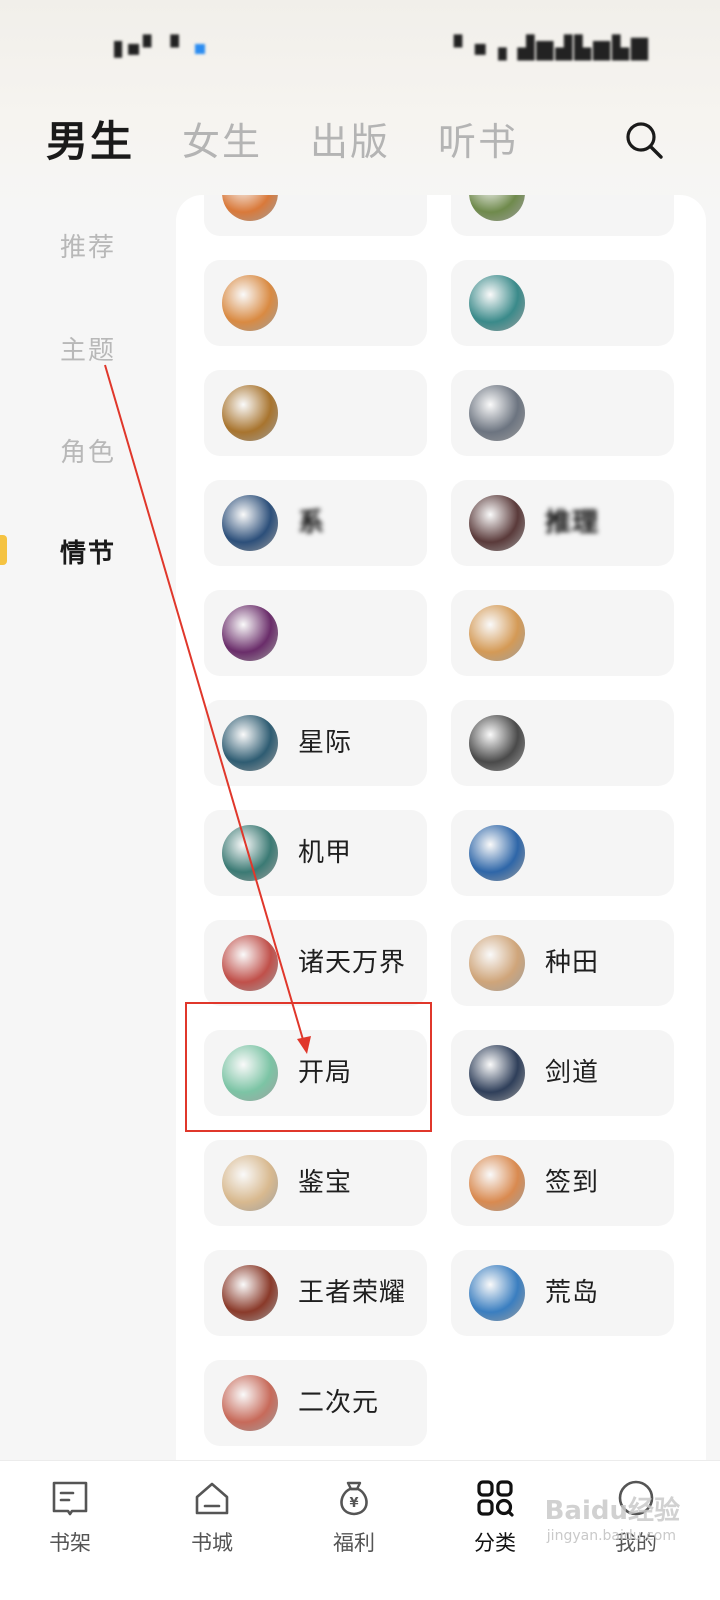  I want to click on bookshelf-icon, so click(70, 1498).